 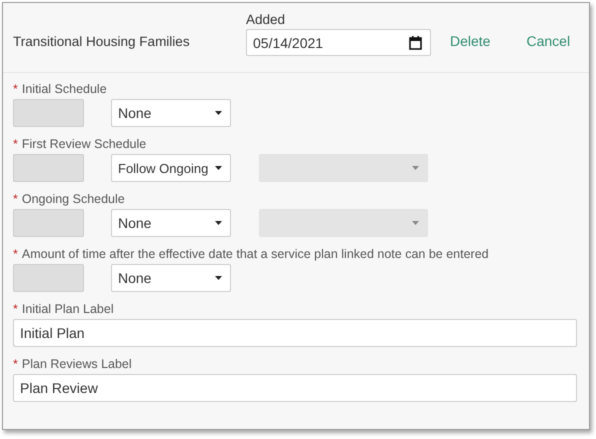 I want to click on field-label: Plan Reviews Label, so click(x=77, y=364).